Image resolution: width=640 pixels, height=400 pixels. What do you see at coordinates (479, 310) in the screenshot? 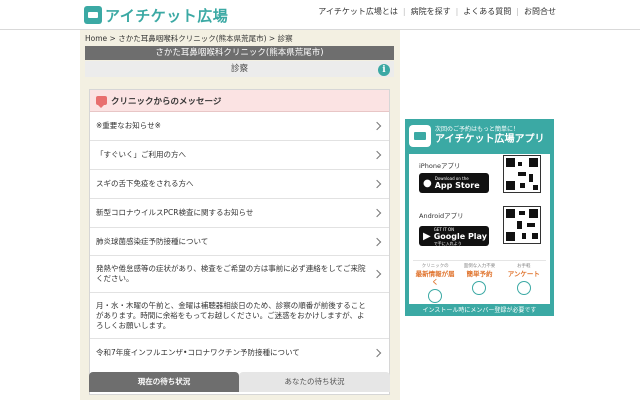
I see `app-promo-footer: インストール時にメンバー登録が必要です` at bounding box center [479, 310].